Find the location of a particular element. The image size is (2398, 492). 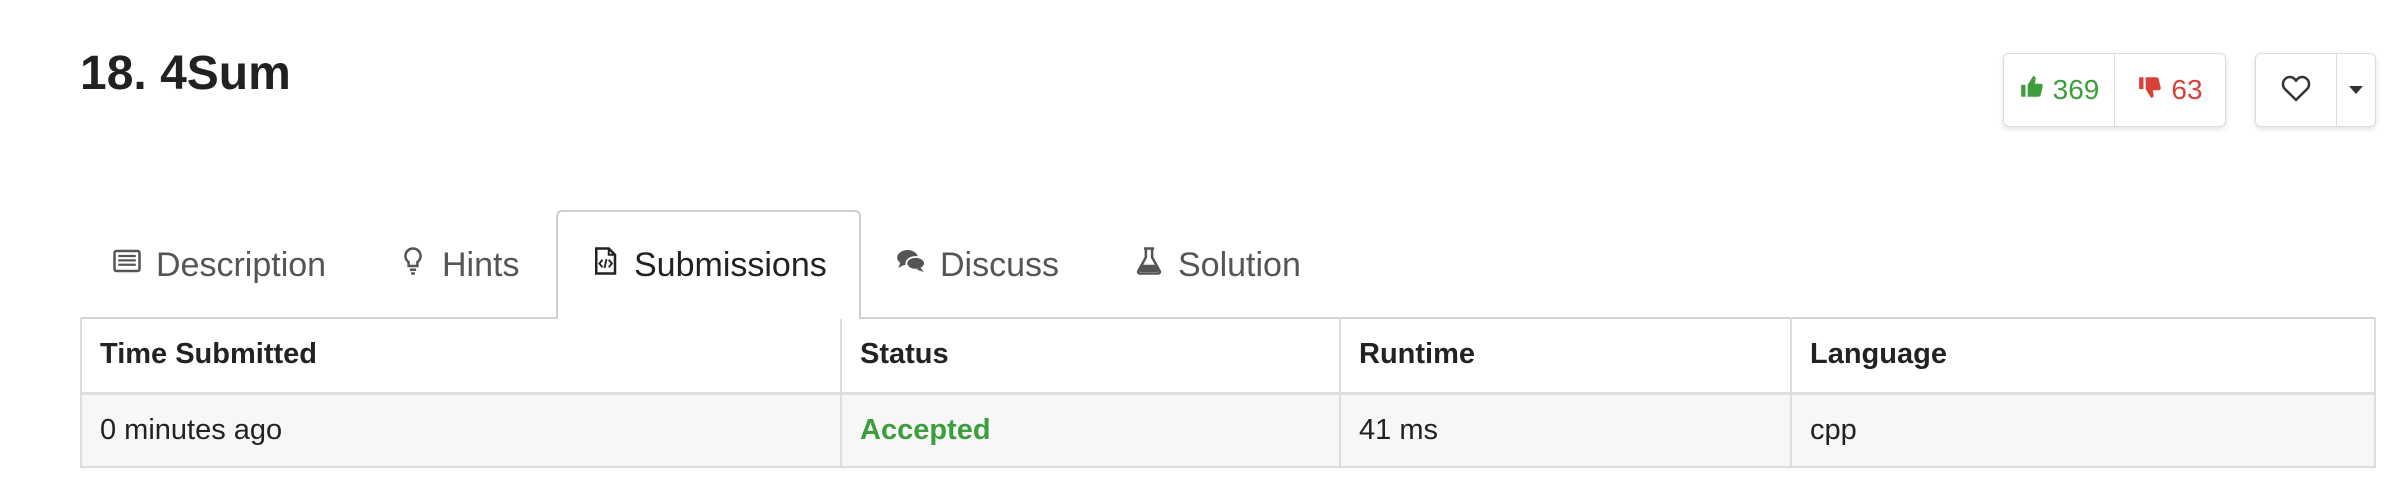

downvote-count: 63 is located at coordinates (2187, 89).